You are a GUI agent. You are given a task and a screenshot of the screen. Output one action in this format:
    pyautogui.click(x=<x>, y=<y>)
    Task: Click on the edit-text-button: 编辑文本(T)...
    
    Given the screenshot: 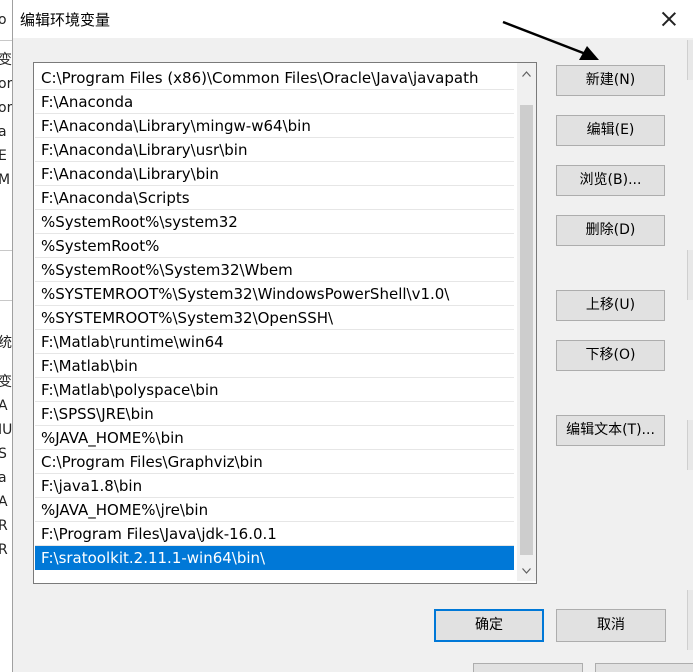 What is the action you would take?
    pyautogui.click(x=610, y=430)
    